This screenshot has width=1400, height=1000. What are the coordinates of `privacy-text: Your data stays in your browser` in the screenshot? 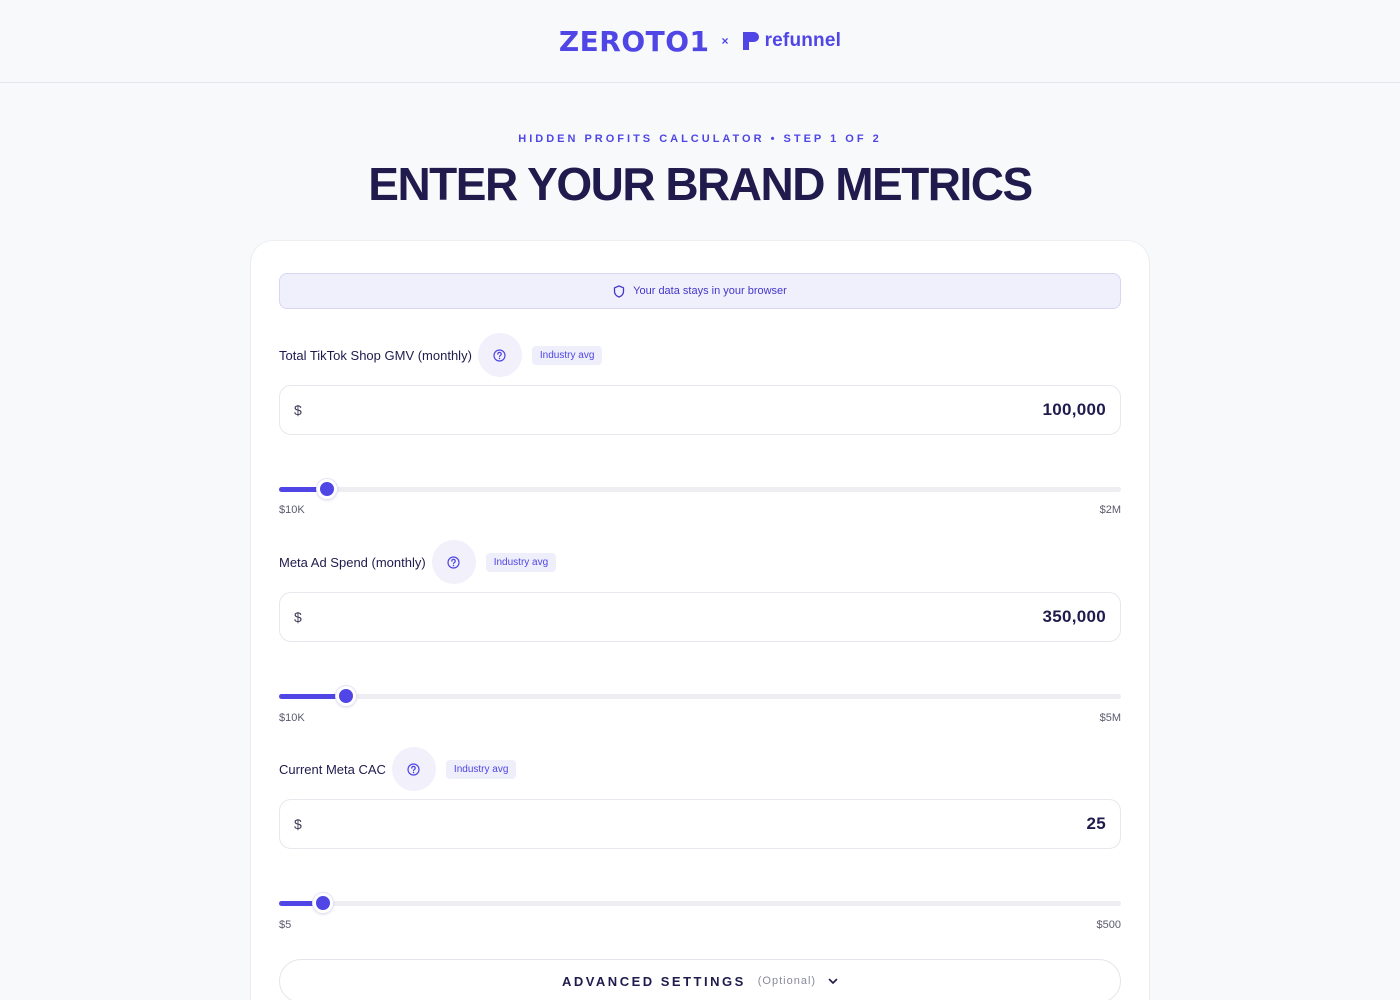 It's located at (710, 291).